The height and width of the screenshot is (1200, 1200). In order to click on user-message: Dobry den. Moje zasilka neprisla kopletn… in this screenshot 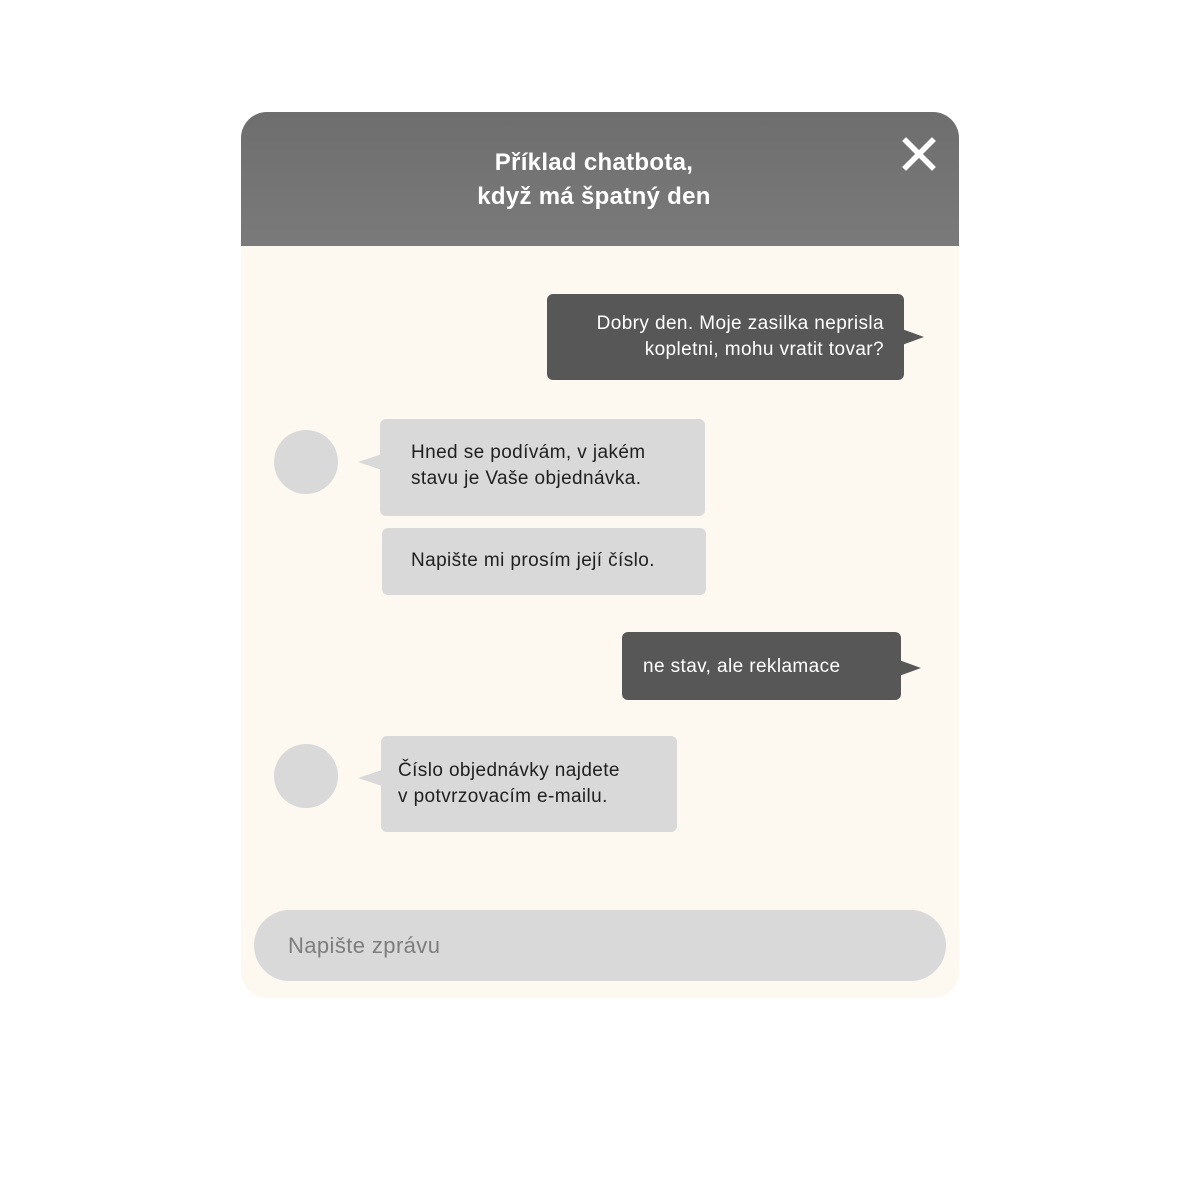, I will do `click(725, 337)`.